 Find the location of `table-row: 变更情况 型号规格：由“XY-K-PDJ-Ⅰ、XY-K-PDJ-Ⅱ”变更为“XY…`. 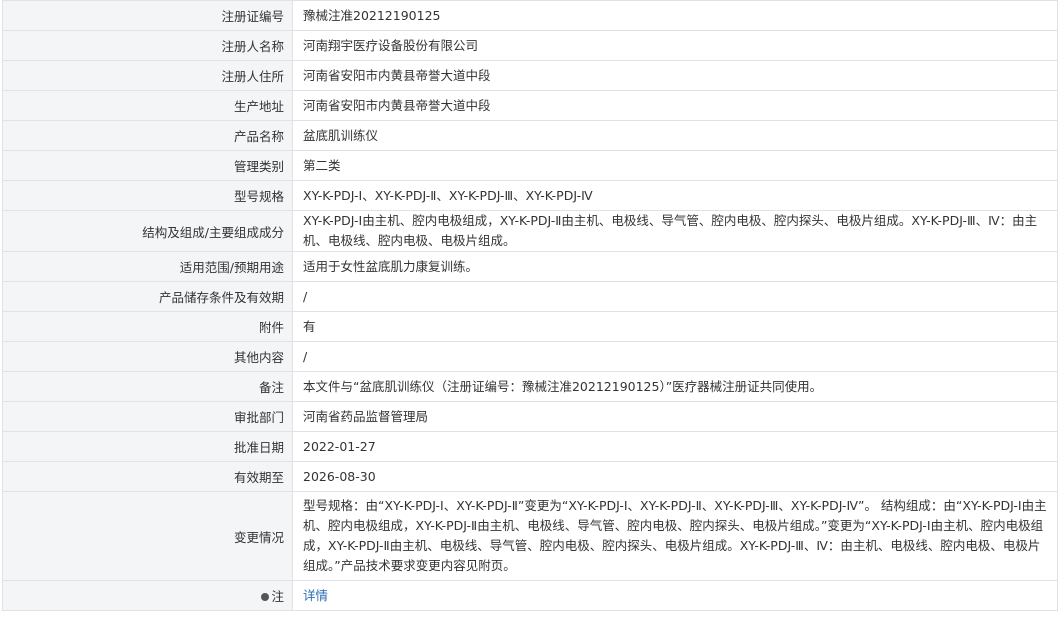

table-row: 变更情况 型号规格：由“XY-K-PDJ-Ⅰ、XY-K-PDJ-Ⅱ”变更为“XY… is located at coordinates (530, 536).